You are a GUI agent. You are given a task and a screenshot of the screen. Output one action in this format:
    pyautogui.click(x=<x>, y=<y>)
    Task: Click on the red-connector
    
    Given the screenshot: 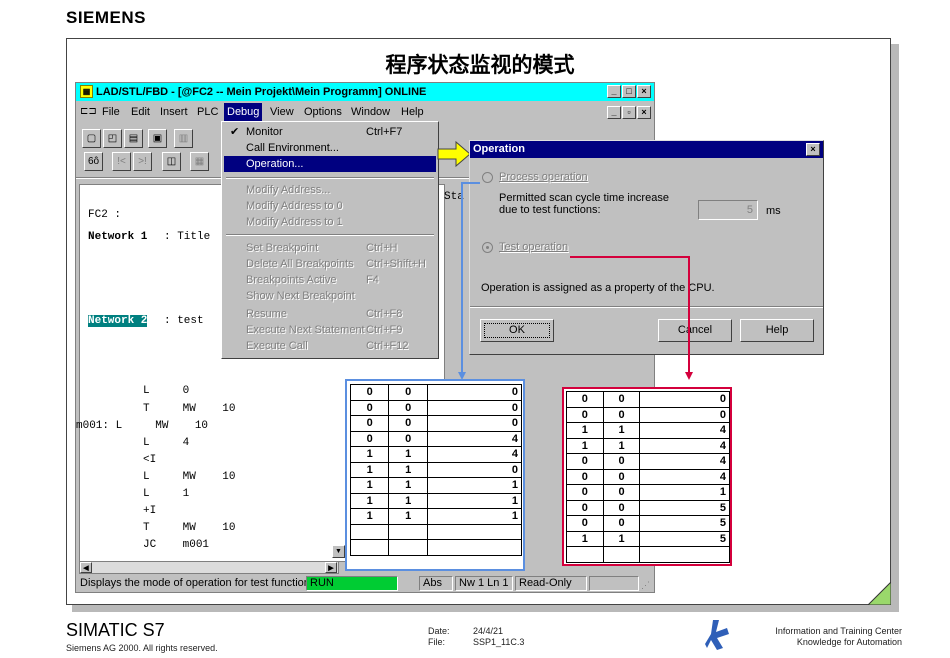 What is the action you would take?
    pyautogui.click(x=630, y=315)
    